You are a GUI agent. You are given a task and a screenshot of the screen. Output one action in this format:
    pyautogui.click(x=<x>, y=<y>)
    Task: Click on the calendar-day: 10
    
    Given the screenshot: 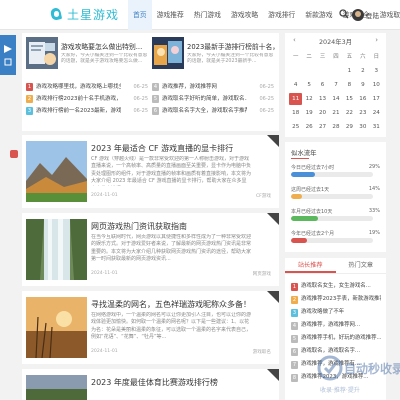 What is the action you would take?
    pyautogui.click(x=376, y=85)
    